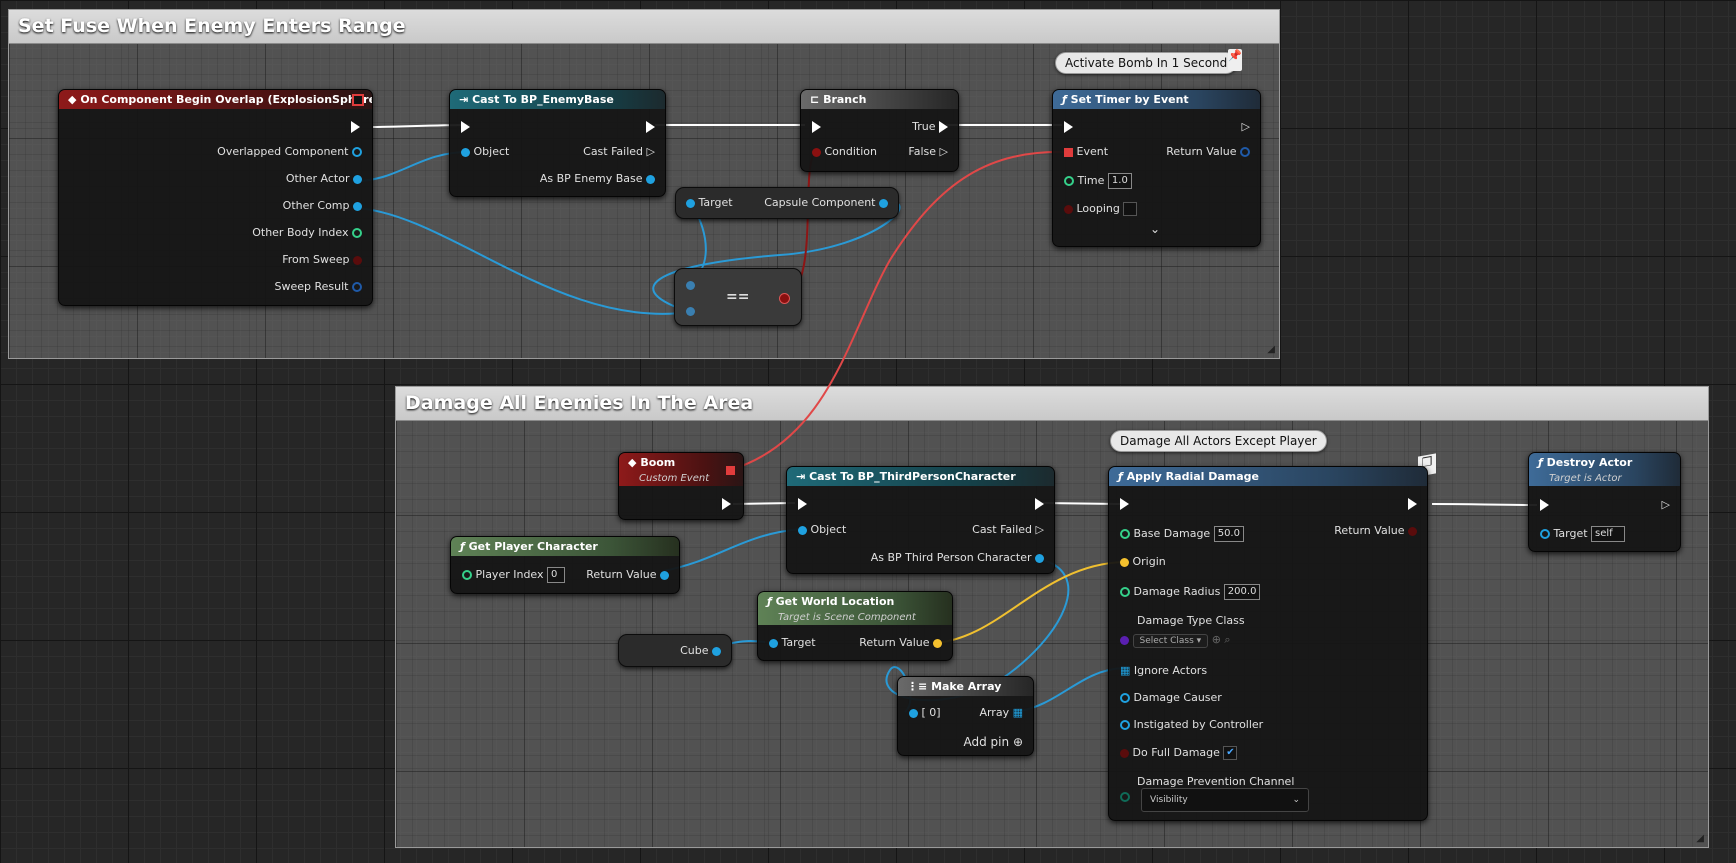 This screenshot has height=863, width=1736. What do you see at coordinates (307, 232) in the screenshot?
I see `pin-other-body-index: Other Body Index` at bounding box center [307, 232].